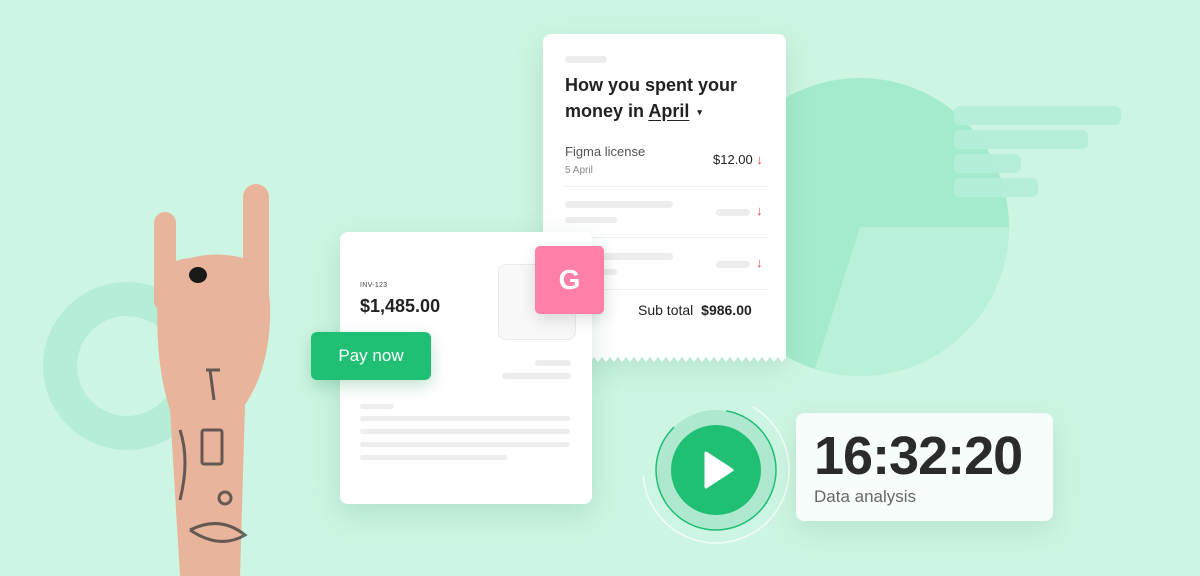  I want to click on timer-label: Data analysis, so click(865, 496).